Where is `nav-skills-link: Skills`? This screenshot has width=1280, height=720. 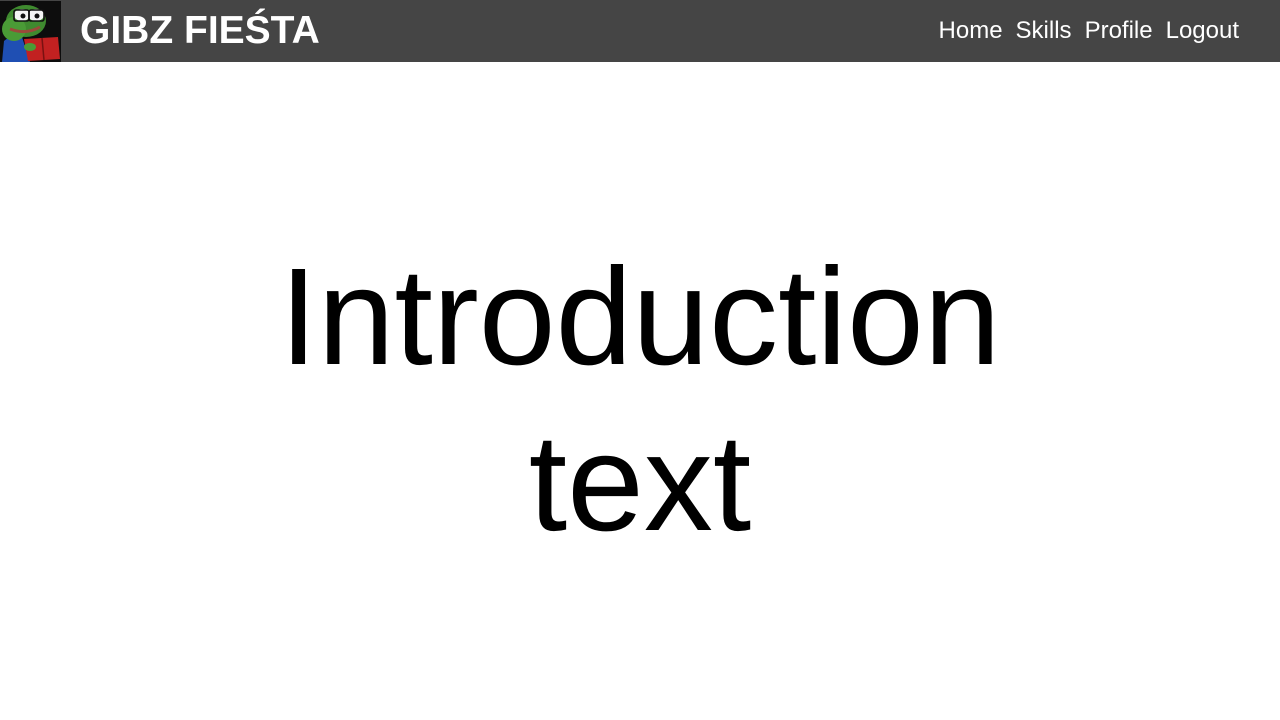 nav-skills-link: Skills is located at coordinates (1044, 31).